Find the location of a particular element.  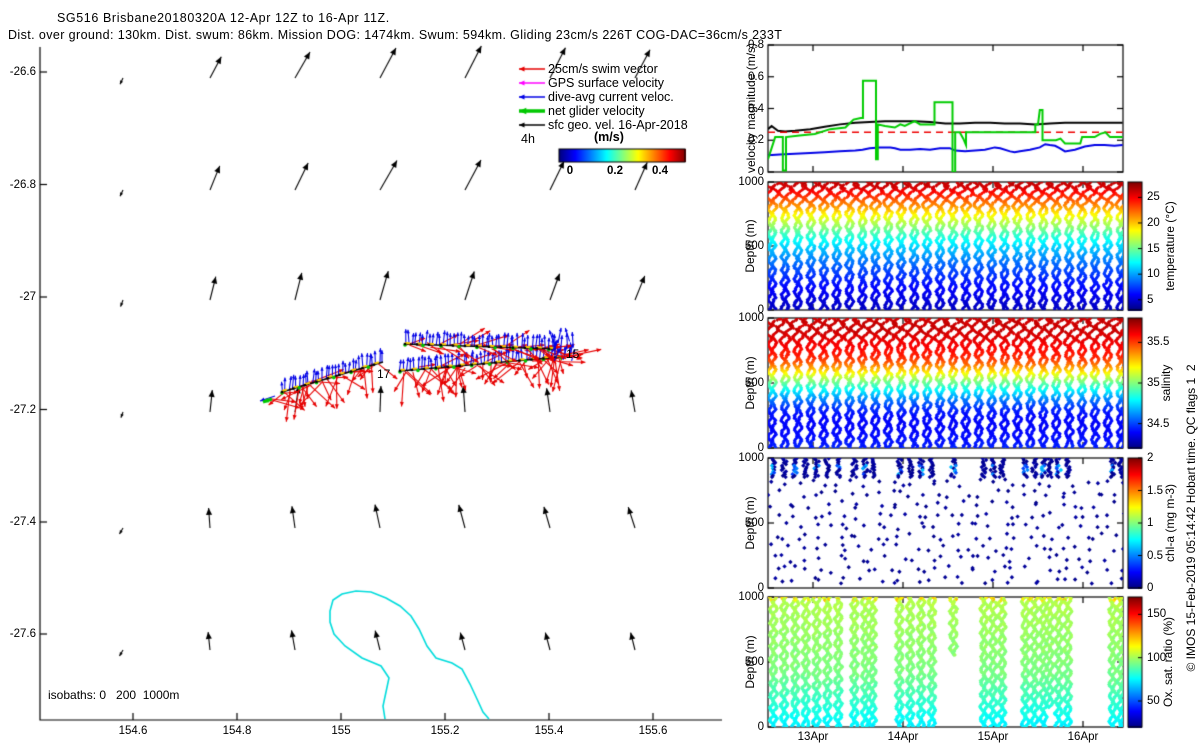

map-latitude-tick: -27 is located at coordinates (27, 297).